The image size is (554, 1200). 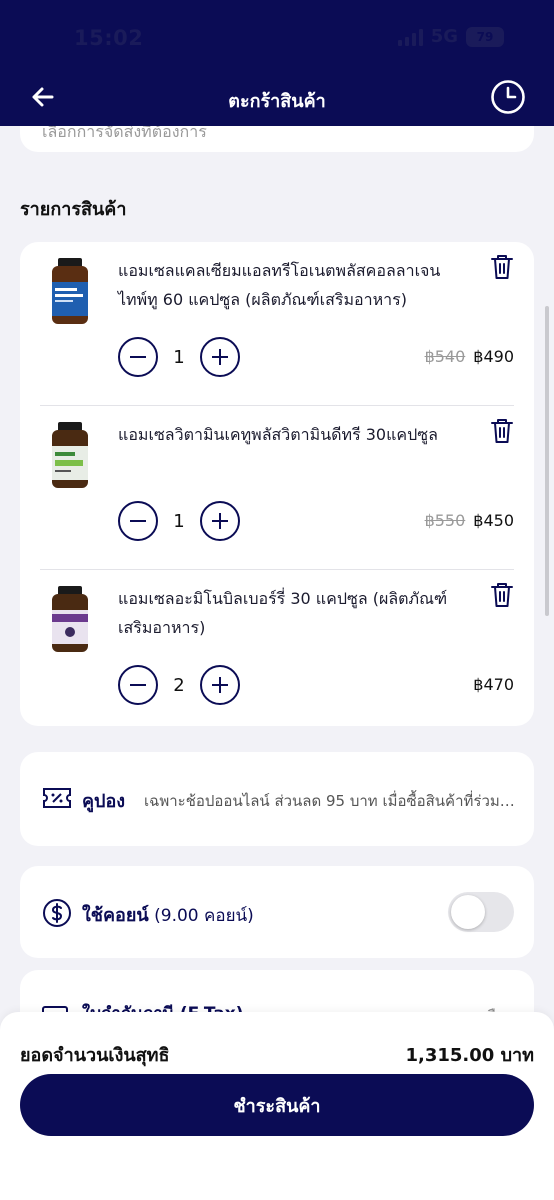 I want to click on coin-amount: (9.00 คอยน์), so click(x=204, y=916).